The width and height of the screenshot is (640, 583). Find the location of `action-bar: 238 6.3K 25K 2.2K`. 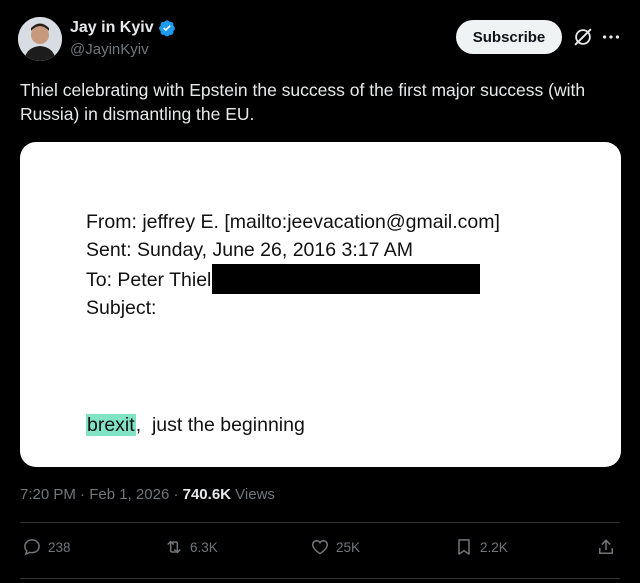

action-bar: 238 6.3K 25K 2.2K is located at coordinates (320, 551).